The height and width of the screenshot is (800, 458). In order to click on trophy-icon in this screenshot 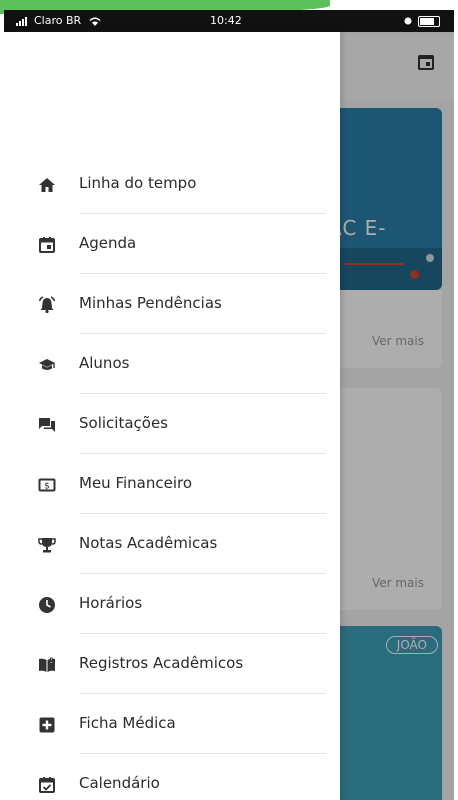, I will do `click(47, 545)`.